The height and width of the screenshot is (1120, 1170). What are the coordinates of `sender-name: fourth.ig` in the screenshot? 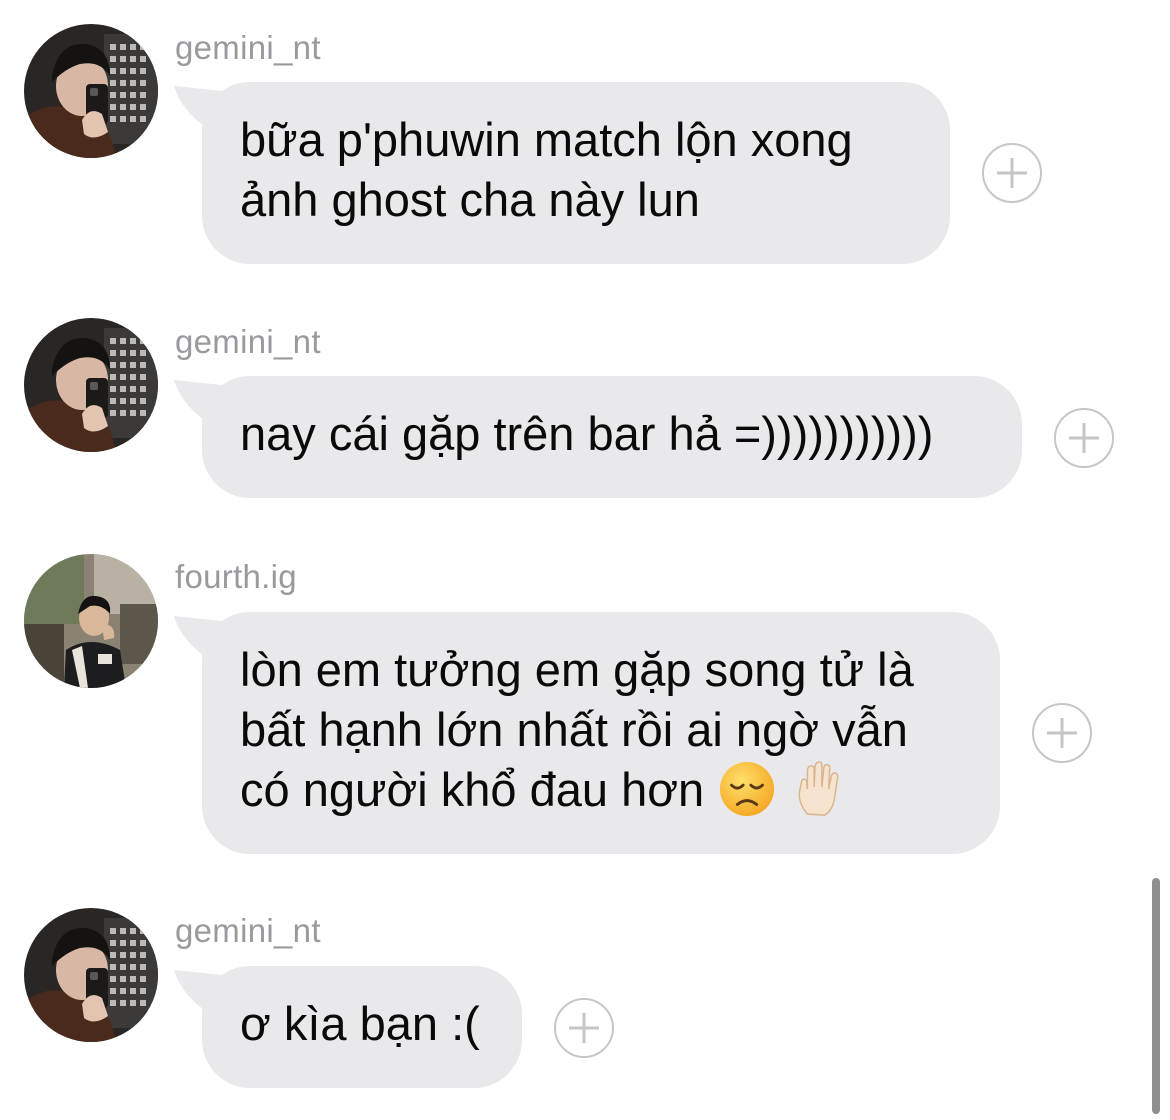 It's located at (236, 576).